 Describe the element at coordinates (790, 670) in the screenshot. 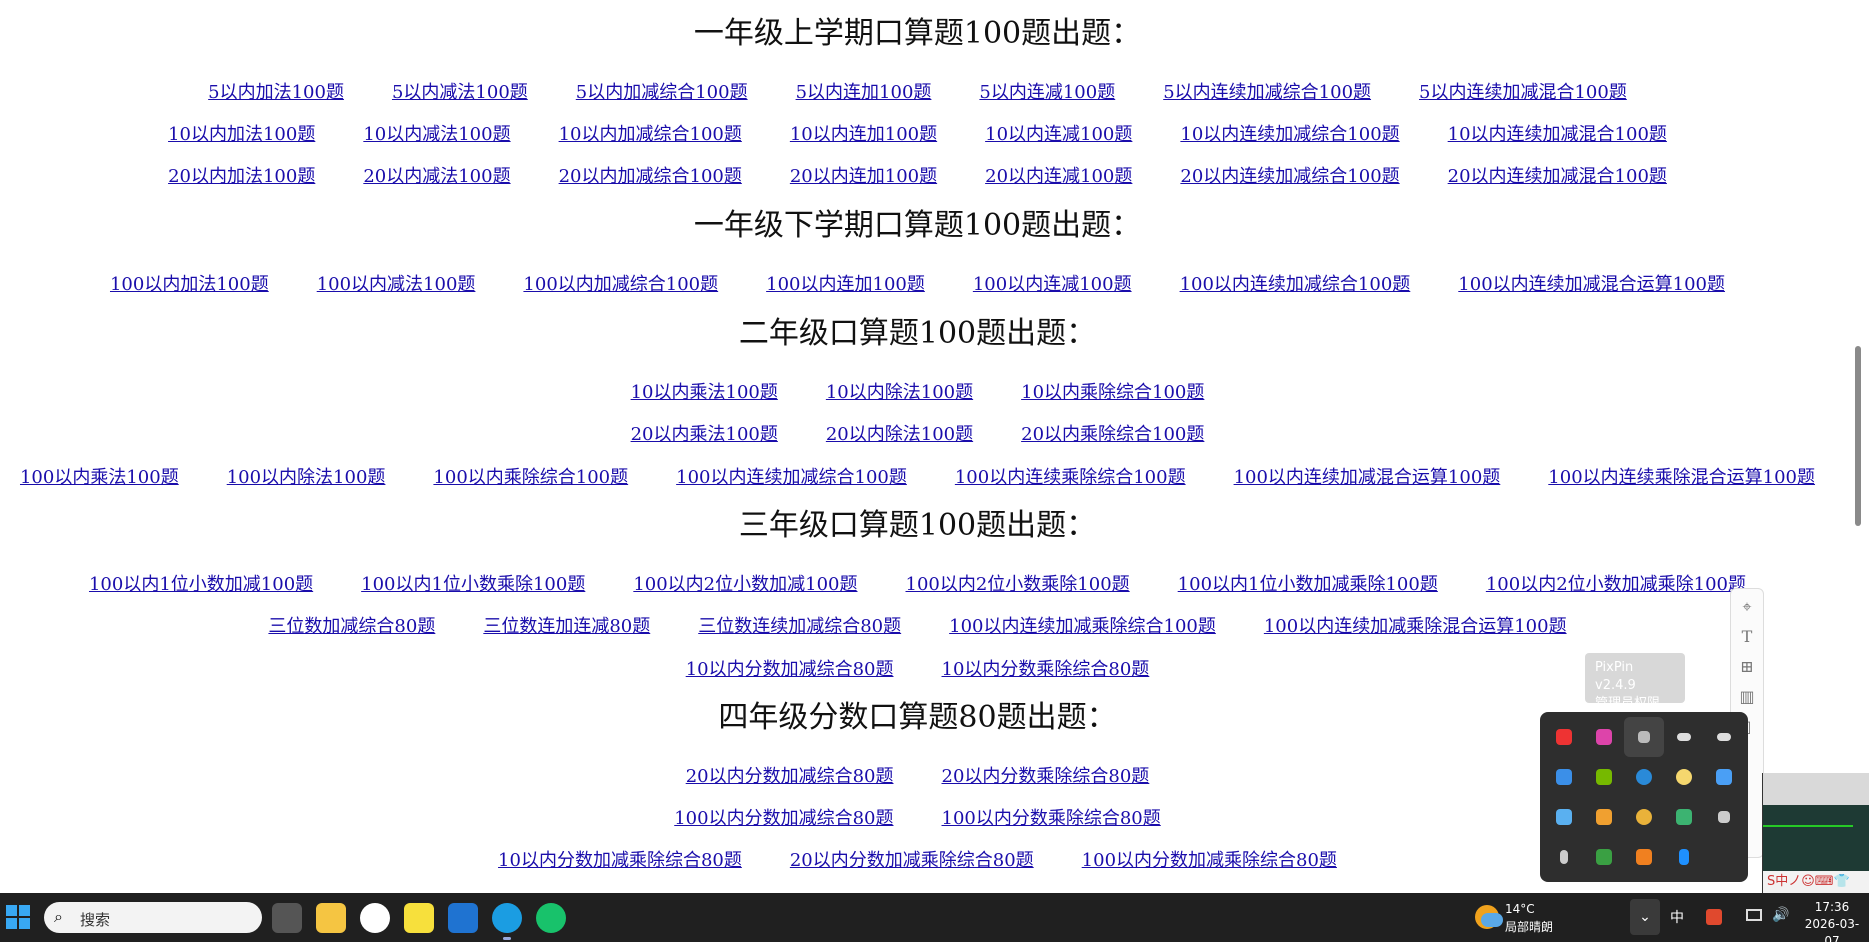

I see `worksheet-link: 10以内分数加减综合80题` at that location.